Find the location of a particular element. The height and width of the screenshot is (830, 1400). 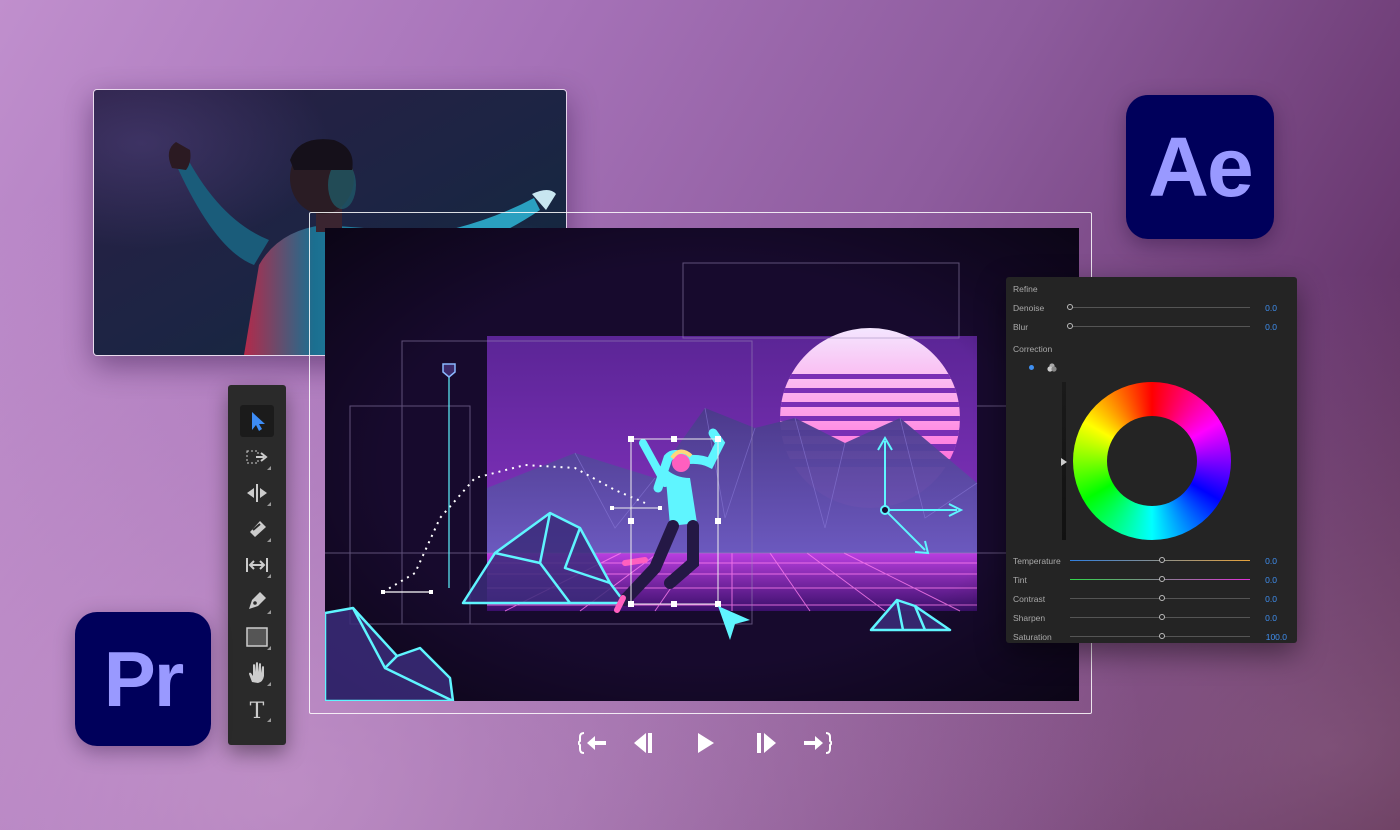

contrast-value: 0.0 is located at coordinates (1271, 599).